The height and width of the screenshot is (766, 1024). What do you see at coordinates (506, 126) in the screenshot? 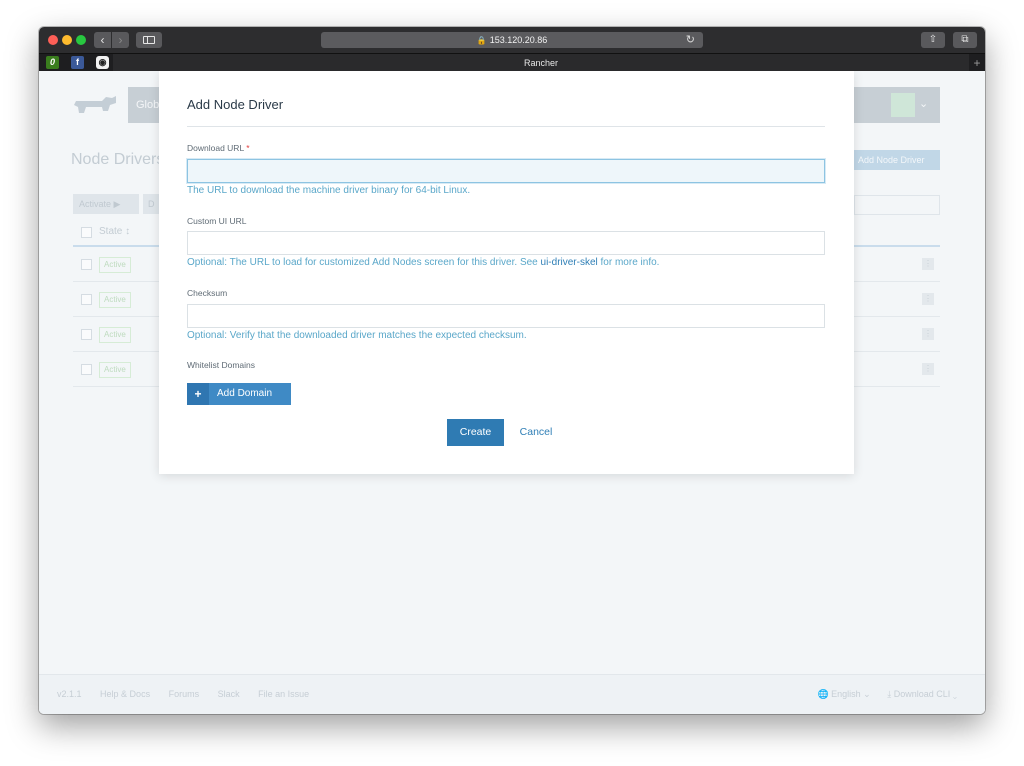
I see `modal-divider` at bounding box center [506, 126].